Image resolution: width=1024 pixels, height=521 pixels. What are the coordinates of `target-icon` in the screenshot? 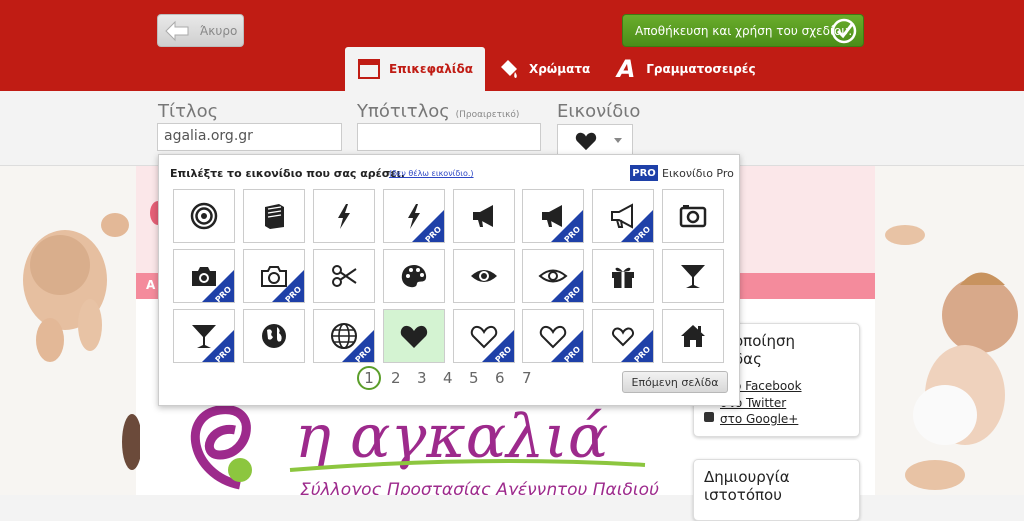 It's located at (204, 216).